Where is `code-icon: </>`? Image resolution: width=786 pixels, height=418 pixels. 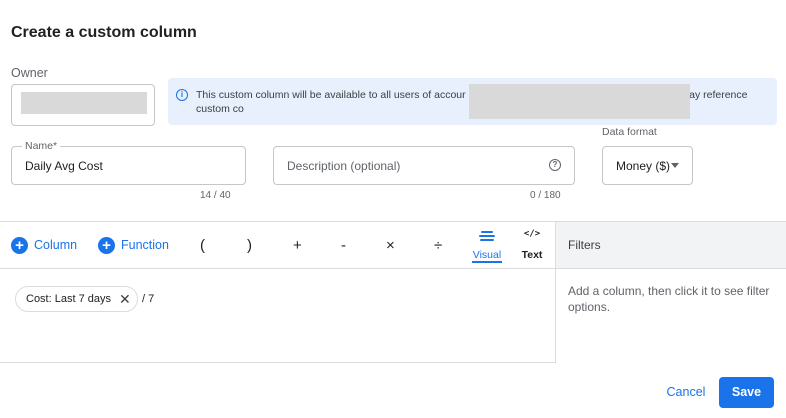 code-icon: </> is located at coordinates (532, 234).